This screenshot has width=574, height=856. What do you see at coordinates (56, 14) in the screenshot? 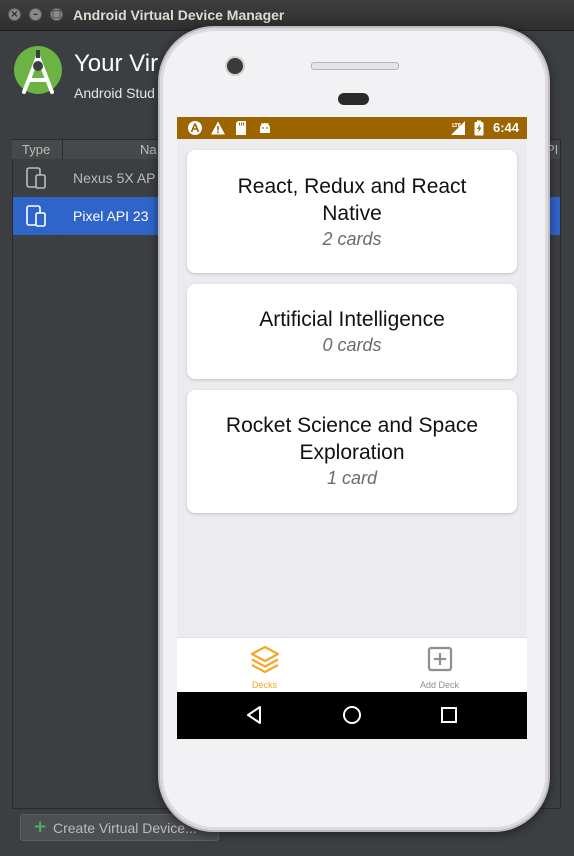
I see `window-maximize-button: □` at bounding box center [56, 14].